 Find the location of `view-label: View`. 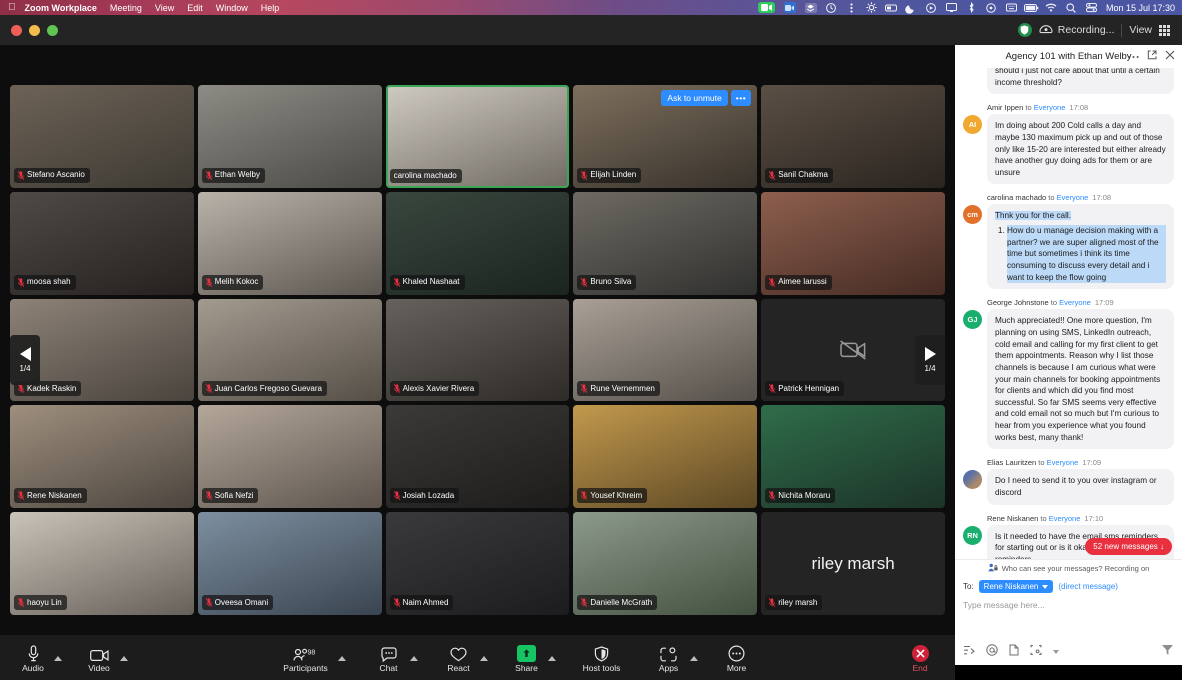

view-label: View is located at coordinates (1140, 30).